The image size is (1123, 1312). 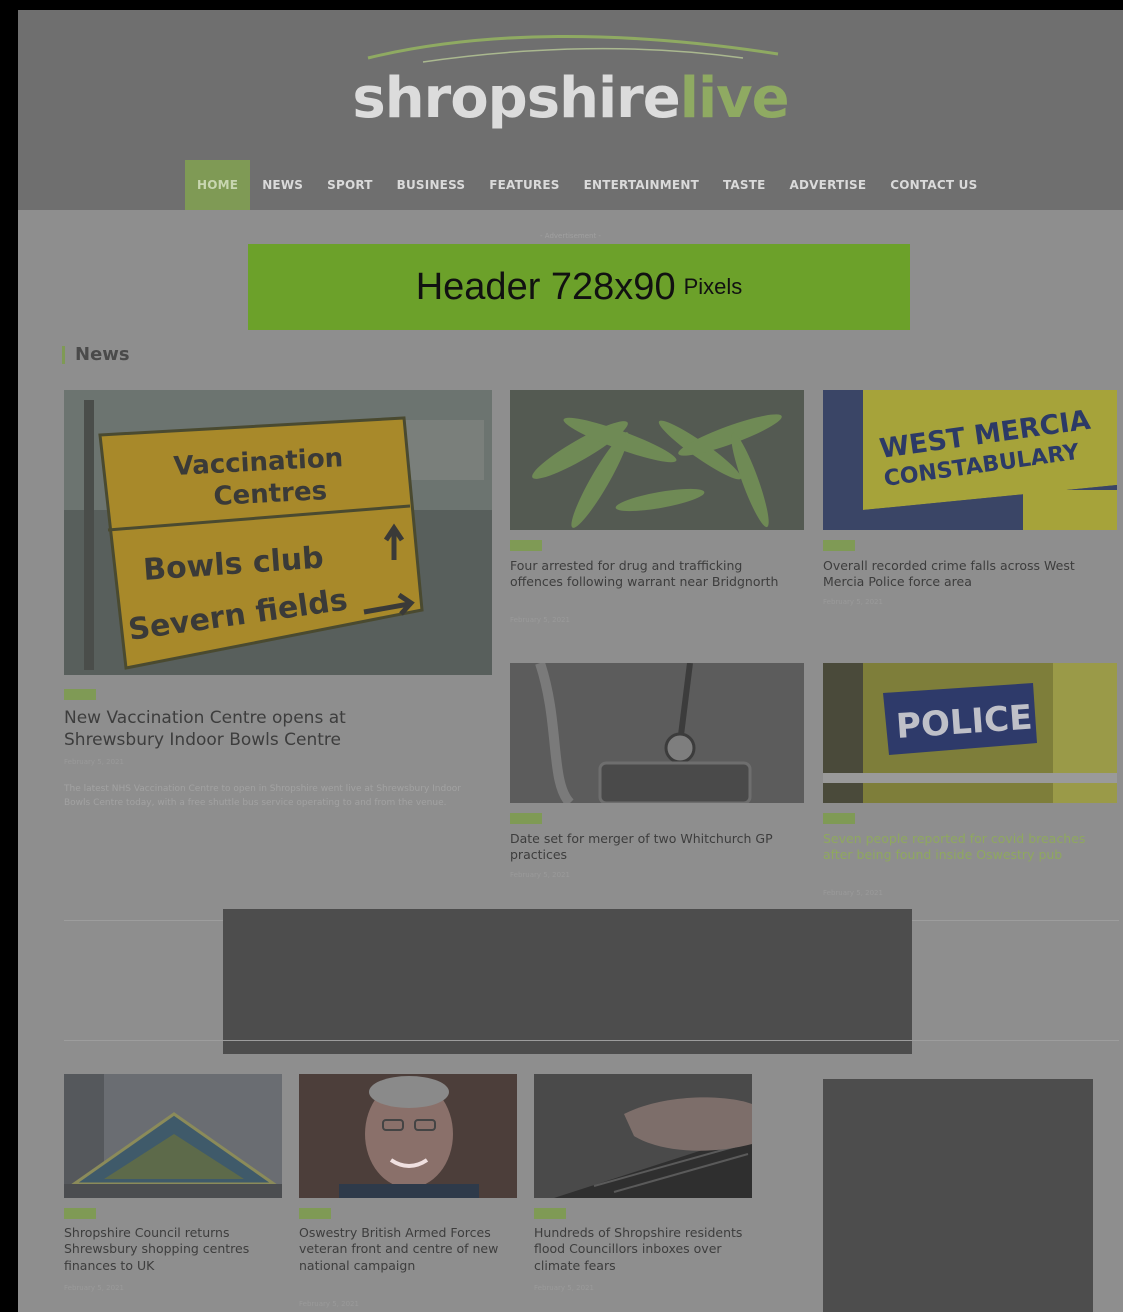 I want to click on site-logo: shropshirelive, so click(x=570, y=98).